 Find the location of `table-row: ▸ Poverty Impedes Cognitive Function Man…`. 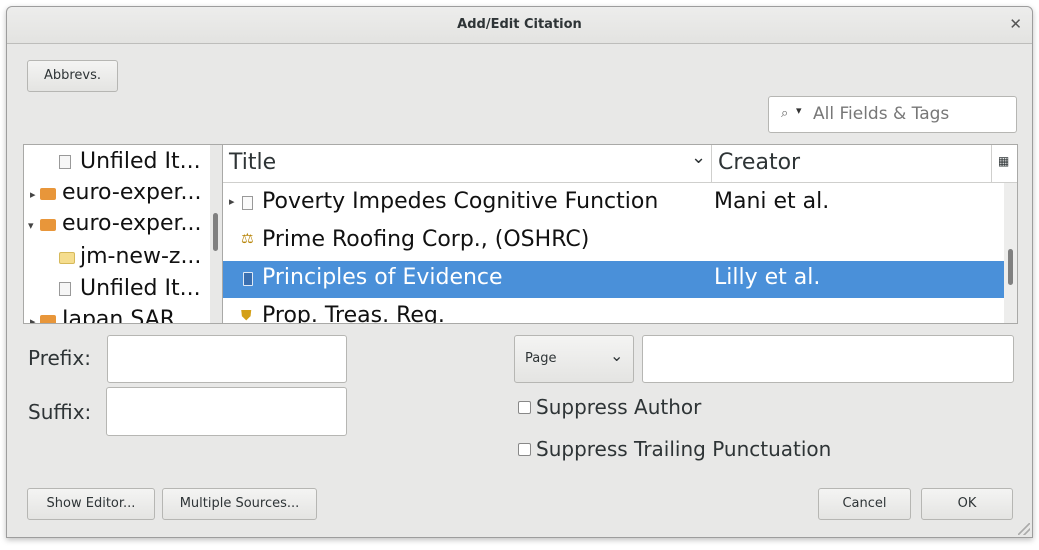

table-row: ▸ Poverty Impedes Cognitive Function Man… is located at coordinates (613, 203).